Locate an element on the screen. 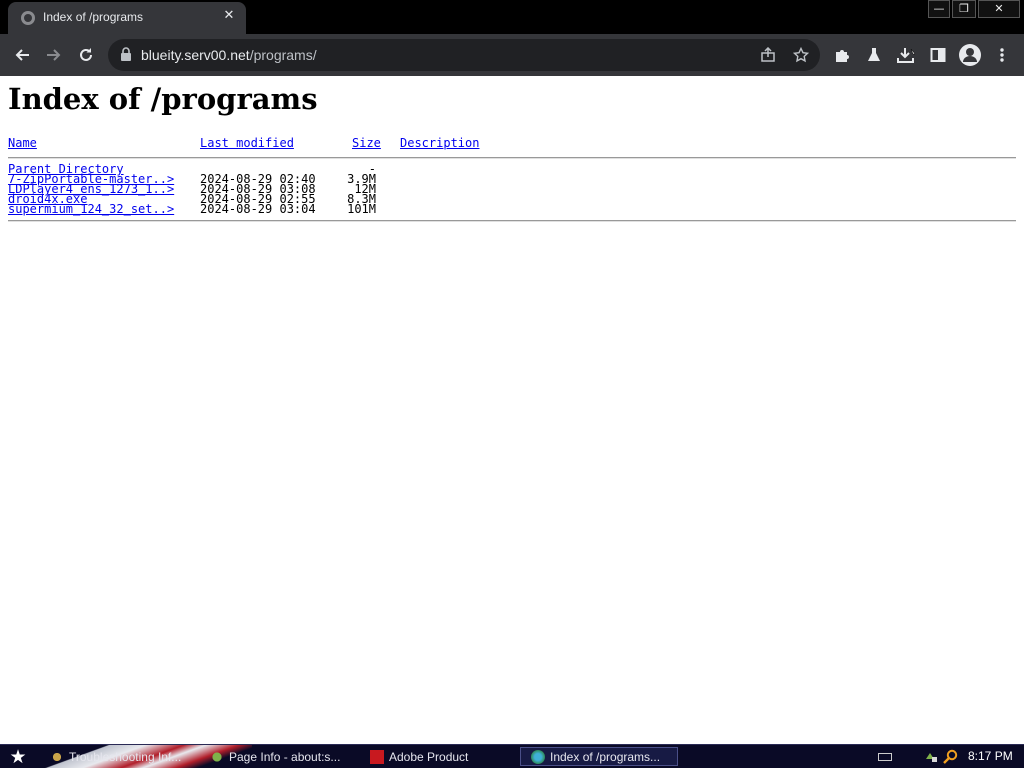 This screenshot has width=1024, height=768. labs-button is located at coordinates (874, 55).